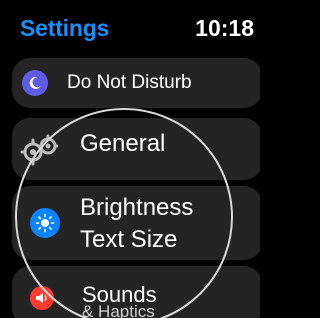  Describe the element at coordinates (42, 298) in the screenshot. I see `speaker-icon` at that location.